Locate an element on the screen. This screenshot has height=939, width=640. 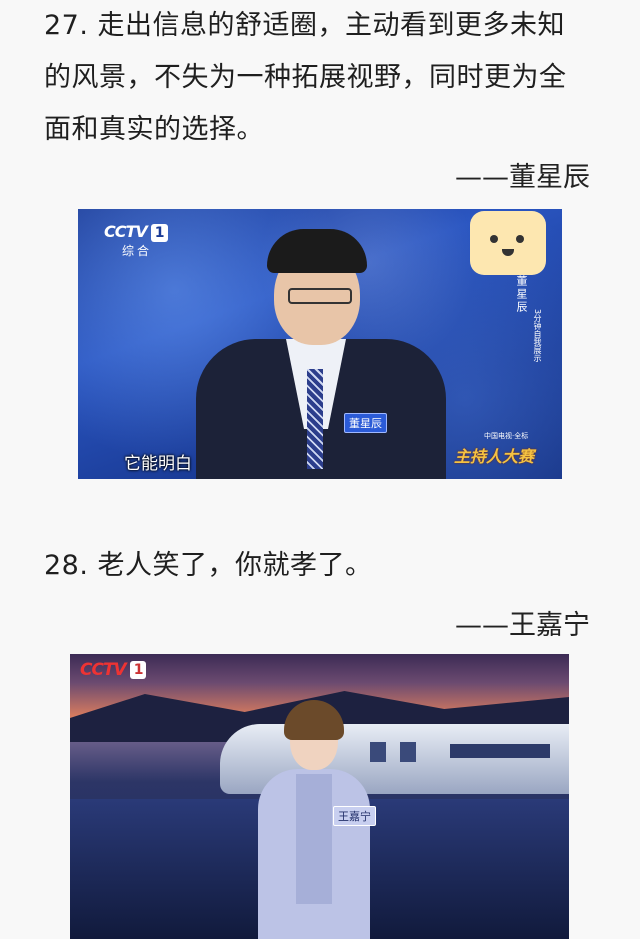
side-name-label: 董星辰 is located at coordinates (521, 294).